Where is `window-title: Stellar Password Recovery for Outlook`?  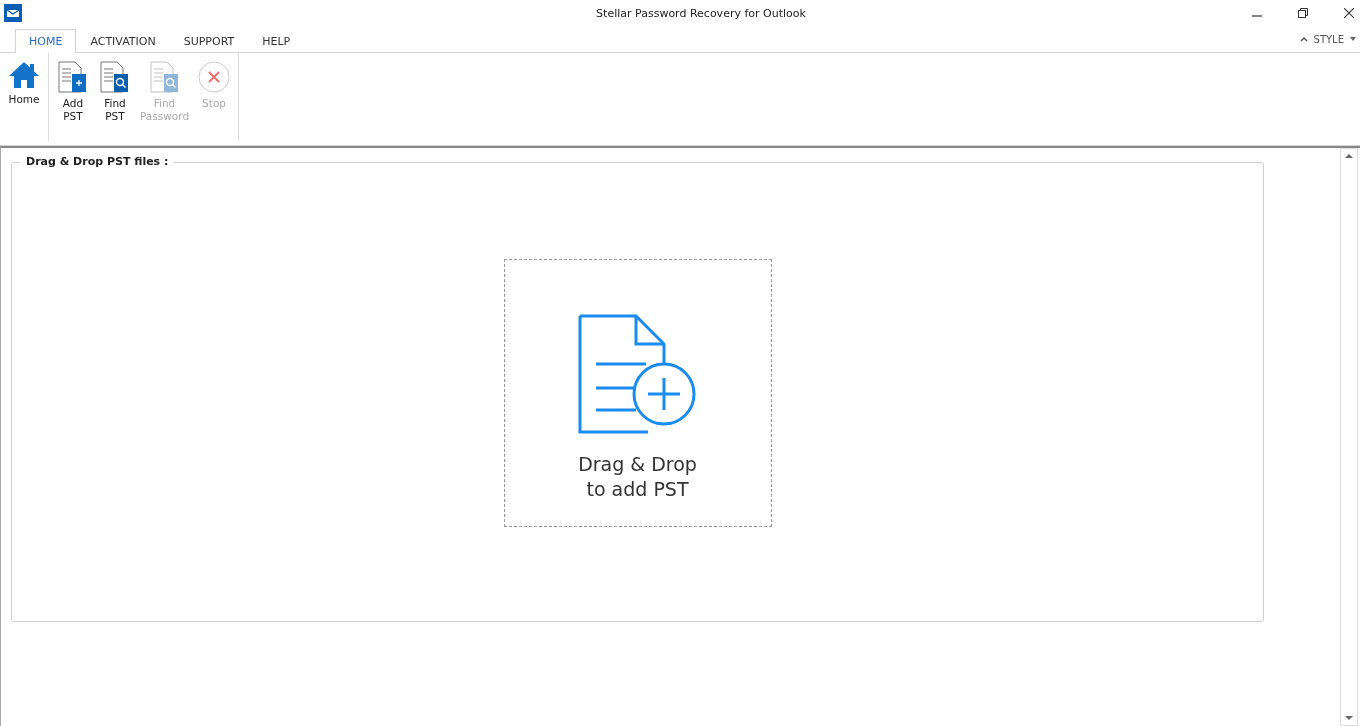
window-title: Stellar Password Recovery for Outlook is located at coordinates (701, 13).